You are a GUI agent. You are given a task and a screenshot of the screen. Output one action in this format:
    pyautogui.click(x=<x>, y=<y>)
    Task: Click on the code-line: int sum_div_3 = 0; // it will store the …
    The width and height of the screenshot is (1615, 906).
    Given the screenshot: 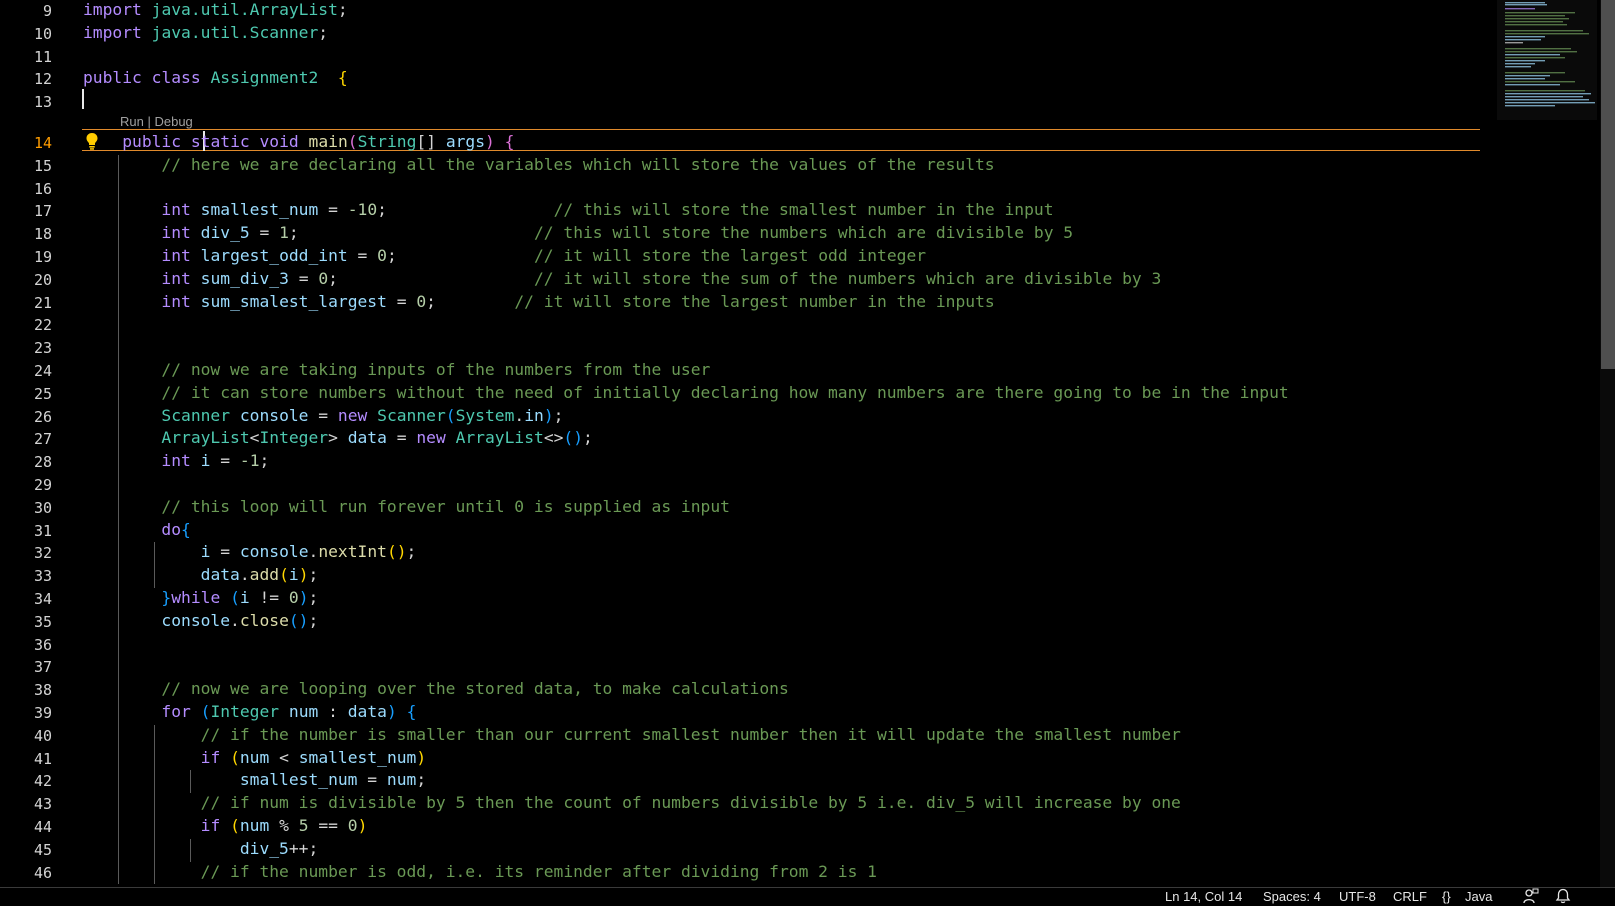 What is the action you would take?
    pyautogui.click(x=622, y=279)
    